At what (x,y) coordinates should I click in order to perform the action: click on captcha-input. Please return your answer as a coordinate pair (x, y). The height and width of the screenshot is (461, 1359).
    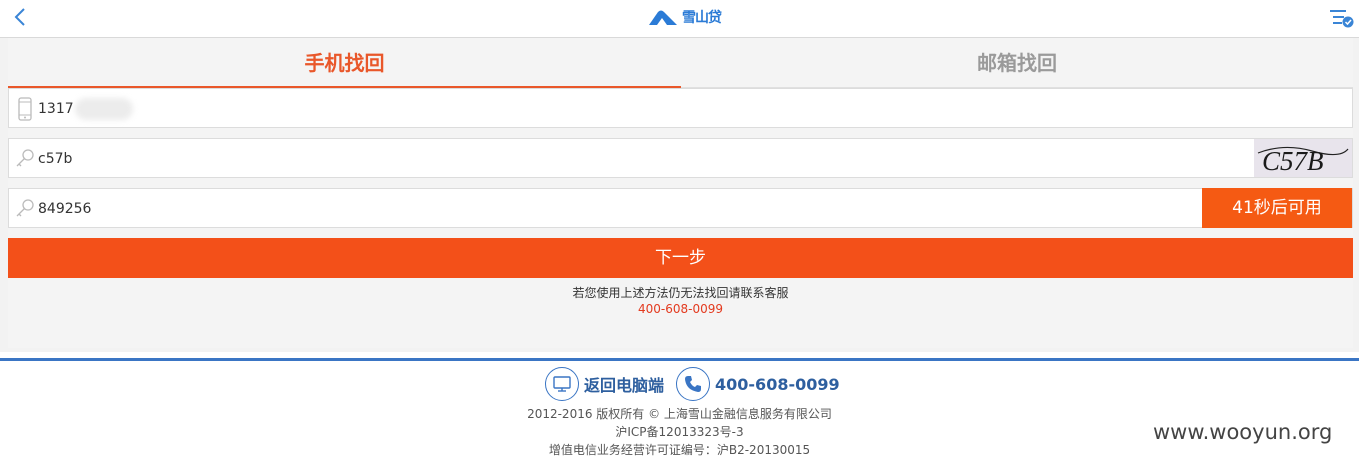
    Looking at the image, I should click on (438, 159).